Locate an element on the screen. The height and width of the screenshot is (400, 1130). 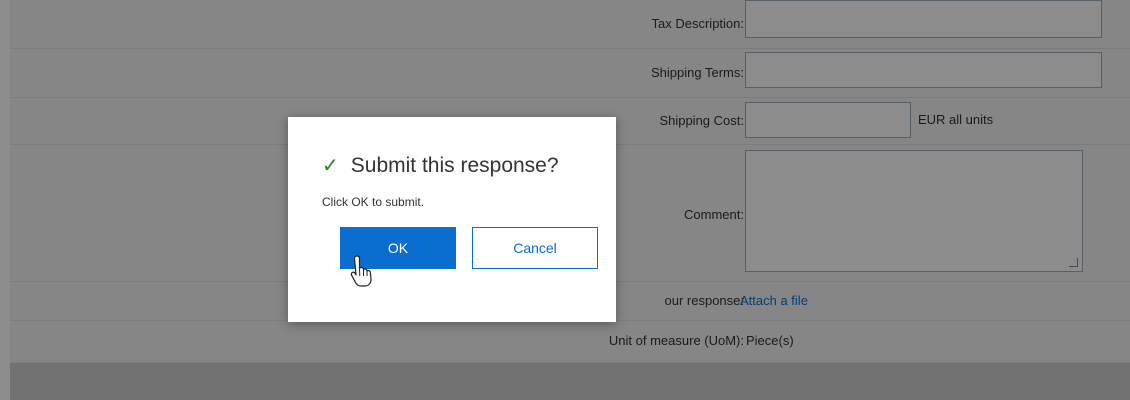
dialog-title-text: Submit this response? is located at coordinates (454, 165).